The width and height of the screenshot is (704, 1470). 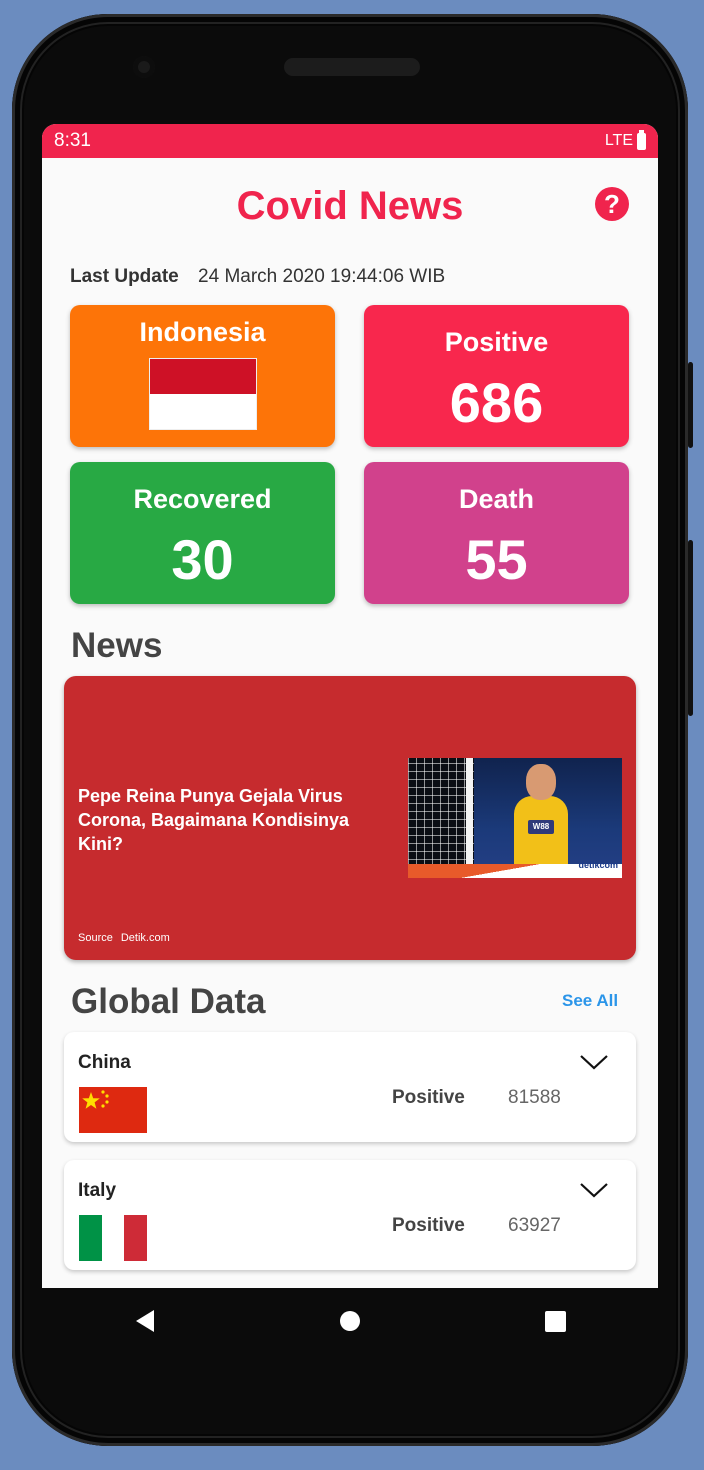 What do you see at coordinates (598, 865) in the screenshot?
I see `detik-logo: detikcom` at bounding box center [598, 865].